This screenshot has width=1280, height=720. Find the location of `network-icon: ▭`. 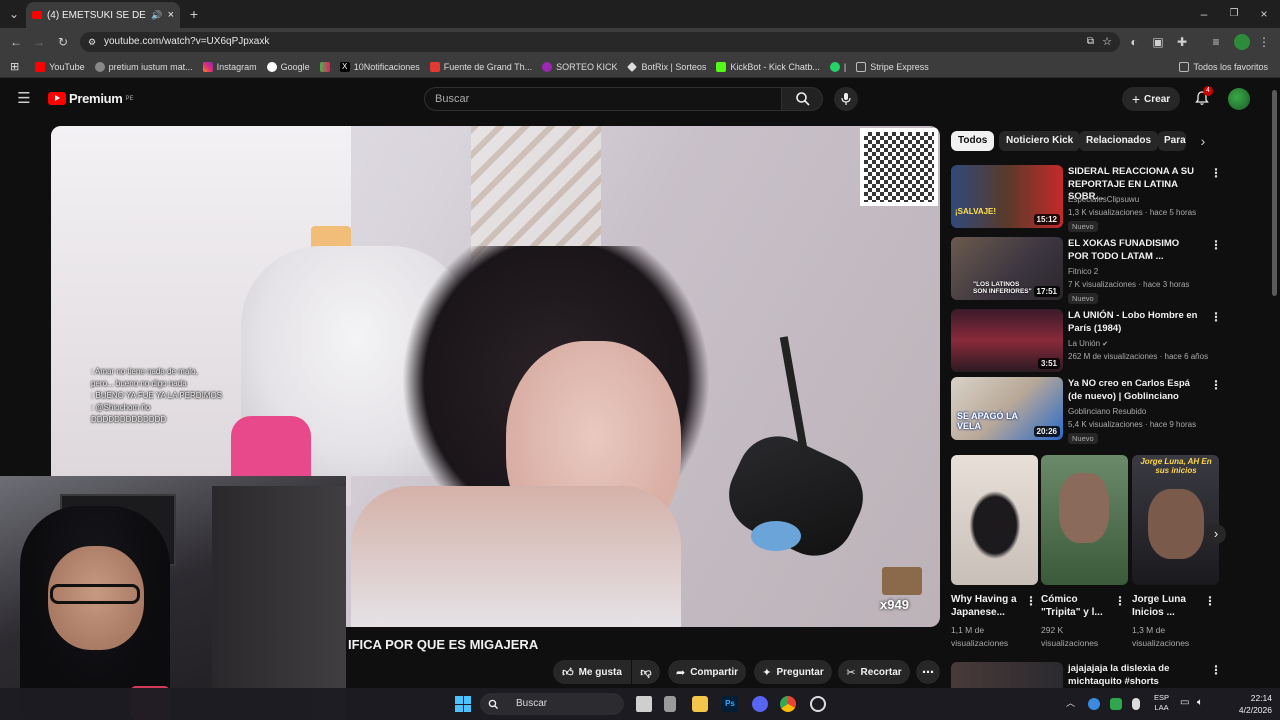

network-icon: ▭ is located at coordinates (1184, 702).